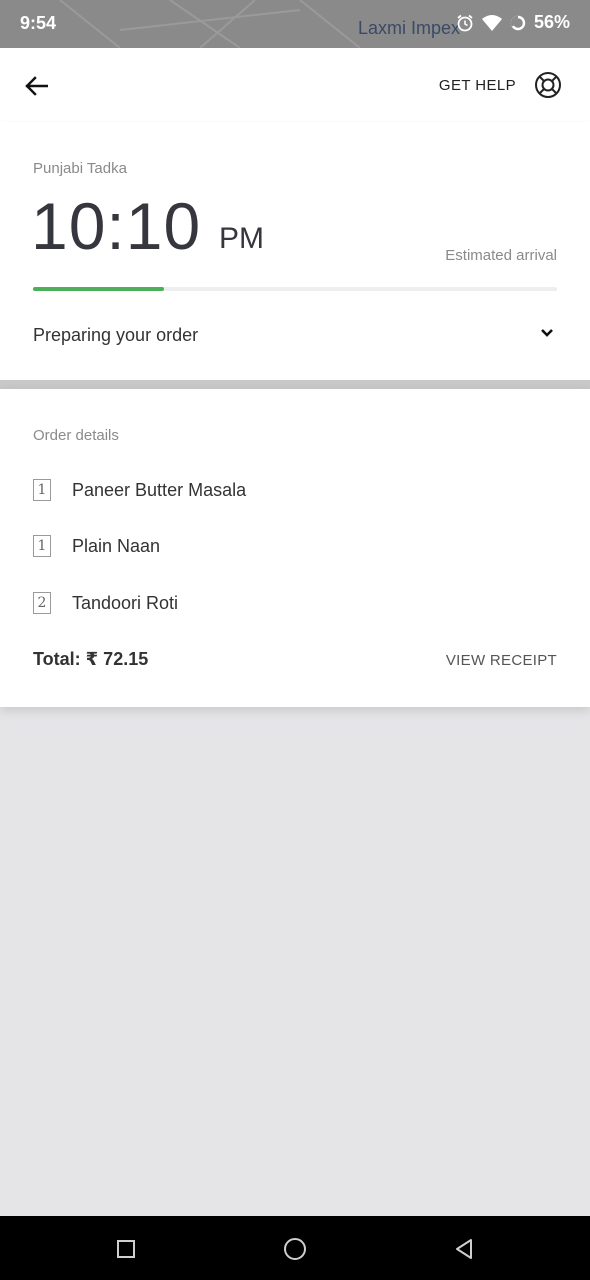 This screenshot has width=590, height=1280. Describe the element at coordinates (116, 226) in the screenshot. I see `eta-time: 10:10` at that location.